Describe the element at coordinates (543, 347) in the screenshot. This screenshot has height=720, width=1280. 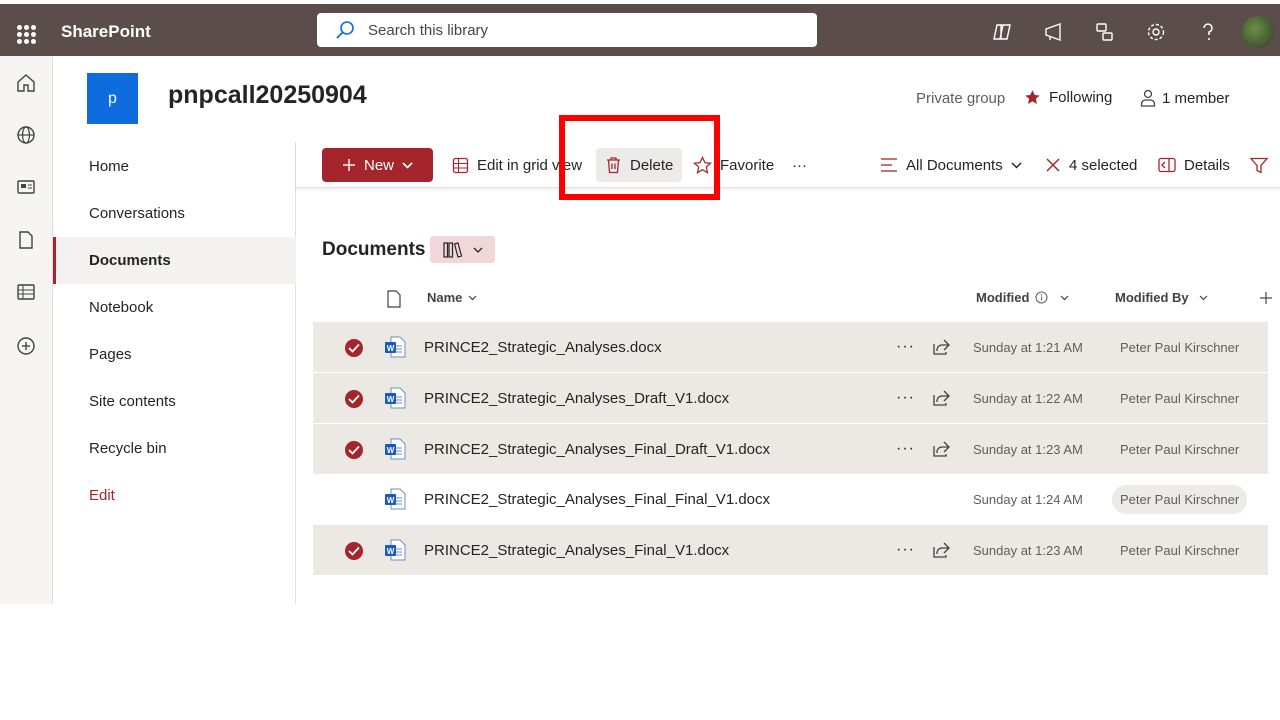
I see `file-name: PRINCE2_Strategic_Analyses.docx` at that location.